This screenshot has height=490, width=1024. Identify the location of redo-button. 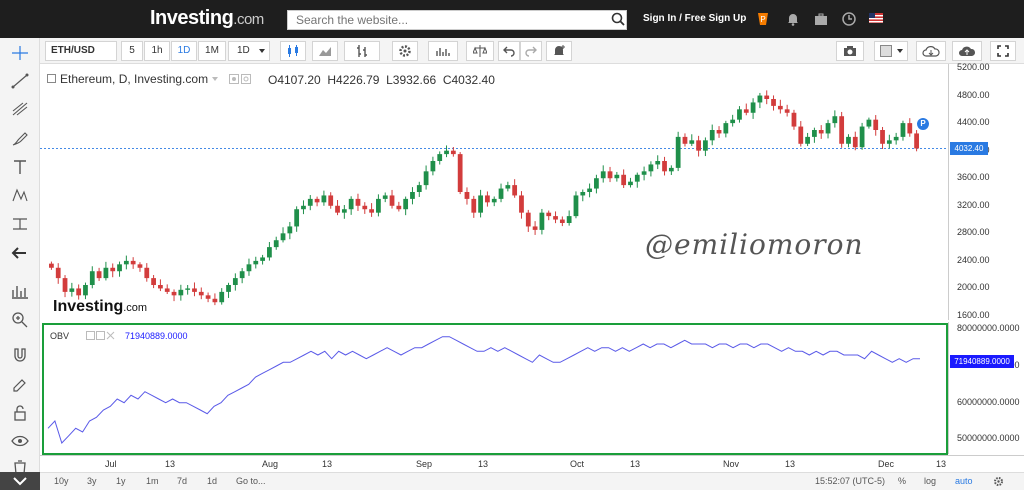
(531, 51).